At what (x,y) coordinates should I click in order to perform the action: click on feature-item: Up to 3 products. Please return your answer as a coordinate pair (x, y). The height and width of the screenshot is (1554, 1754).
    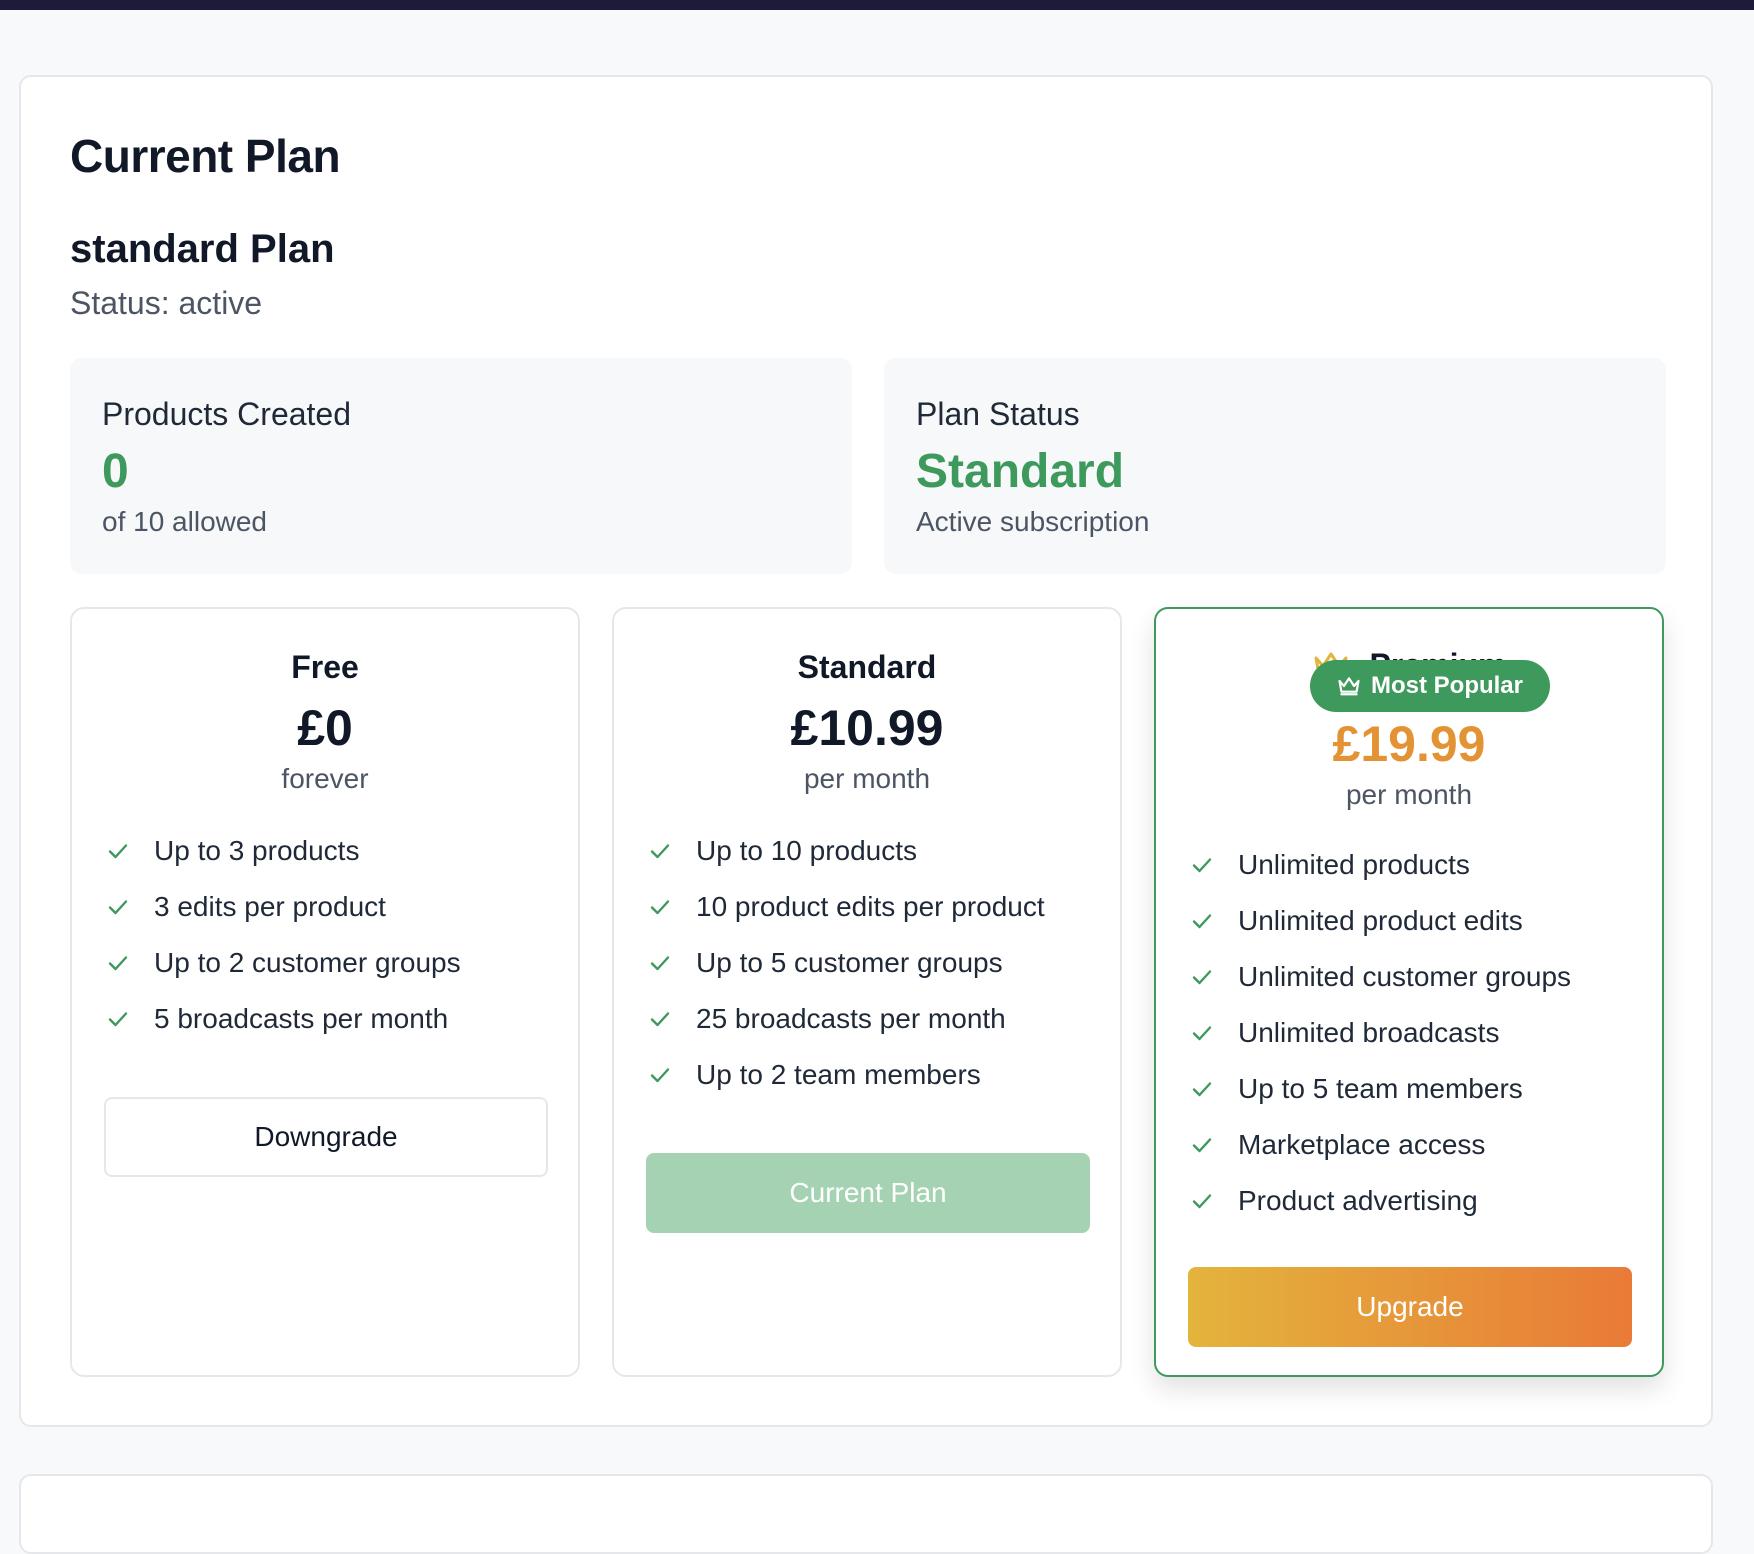
    Looking at the image, I should click on (283, 851).